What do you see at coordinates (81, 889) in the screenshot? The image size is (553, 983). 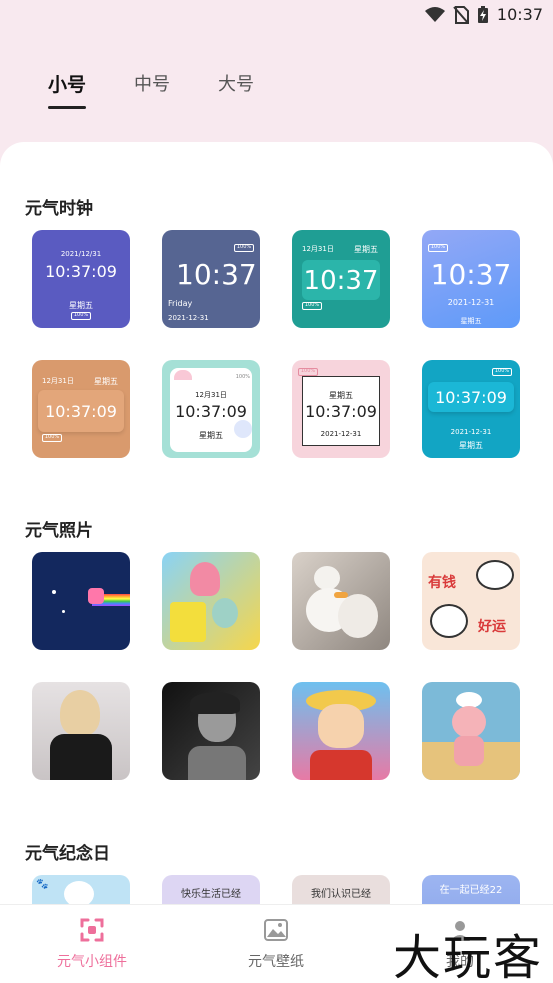 I see `anniversary-widget-1: 🐾` at bounding box center [81, 889].